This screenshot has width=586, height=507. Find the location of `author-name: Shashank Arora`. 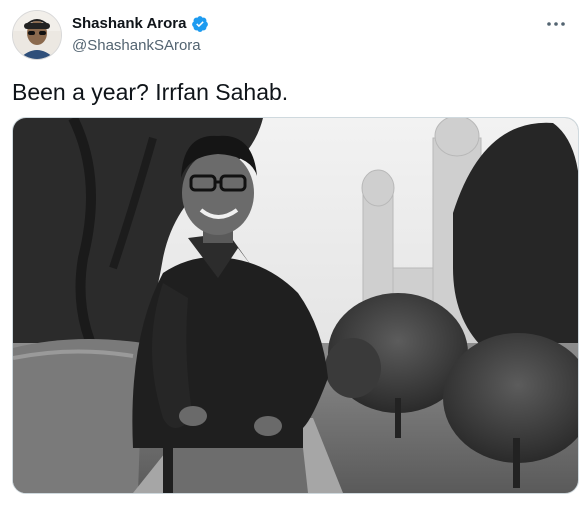

author-name: Shashank Arora is located at coordinates (129, 24).